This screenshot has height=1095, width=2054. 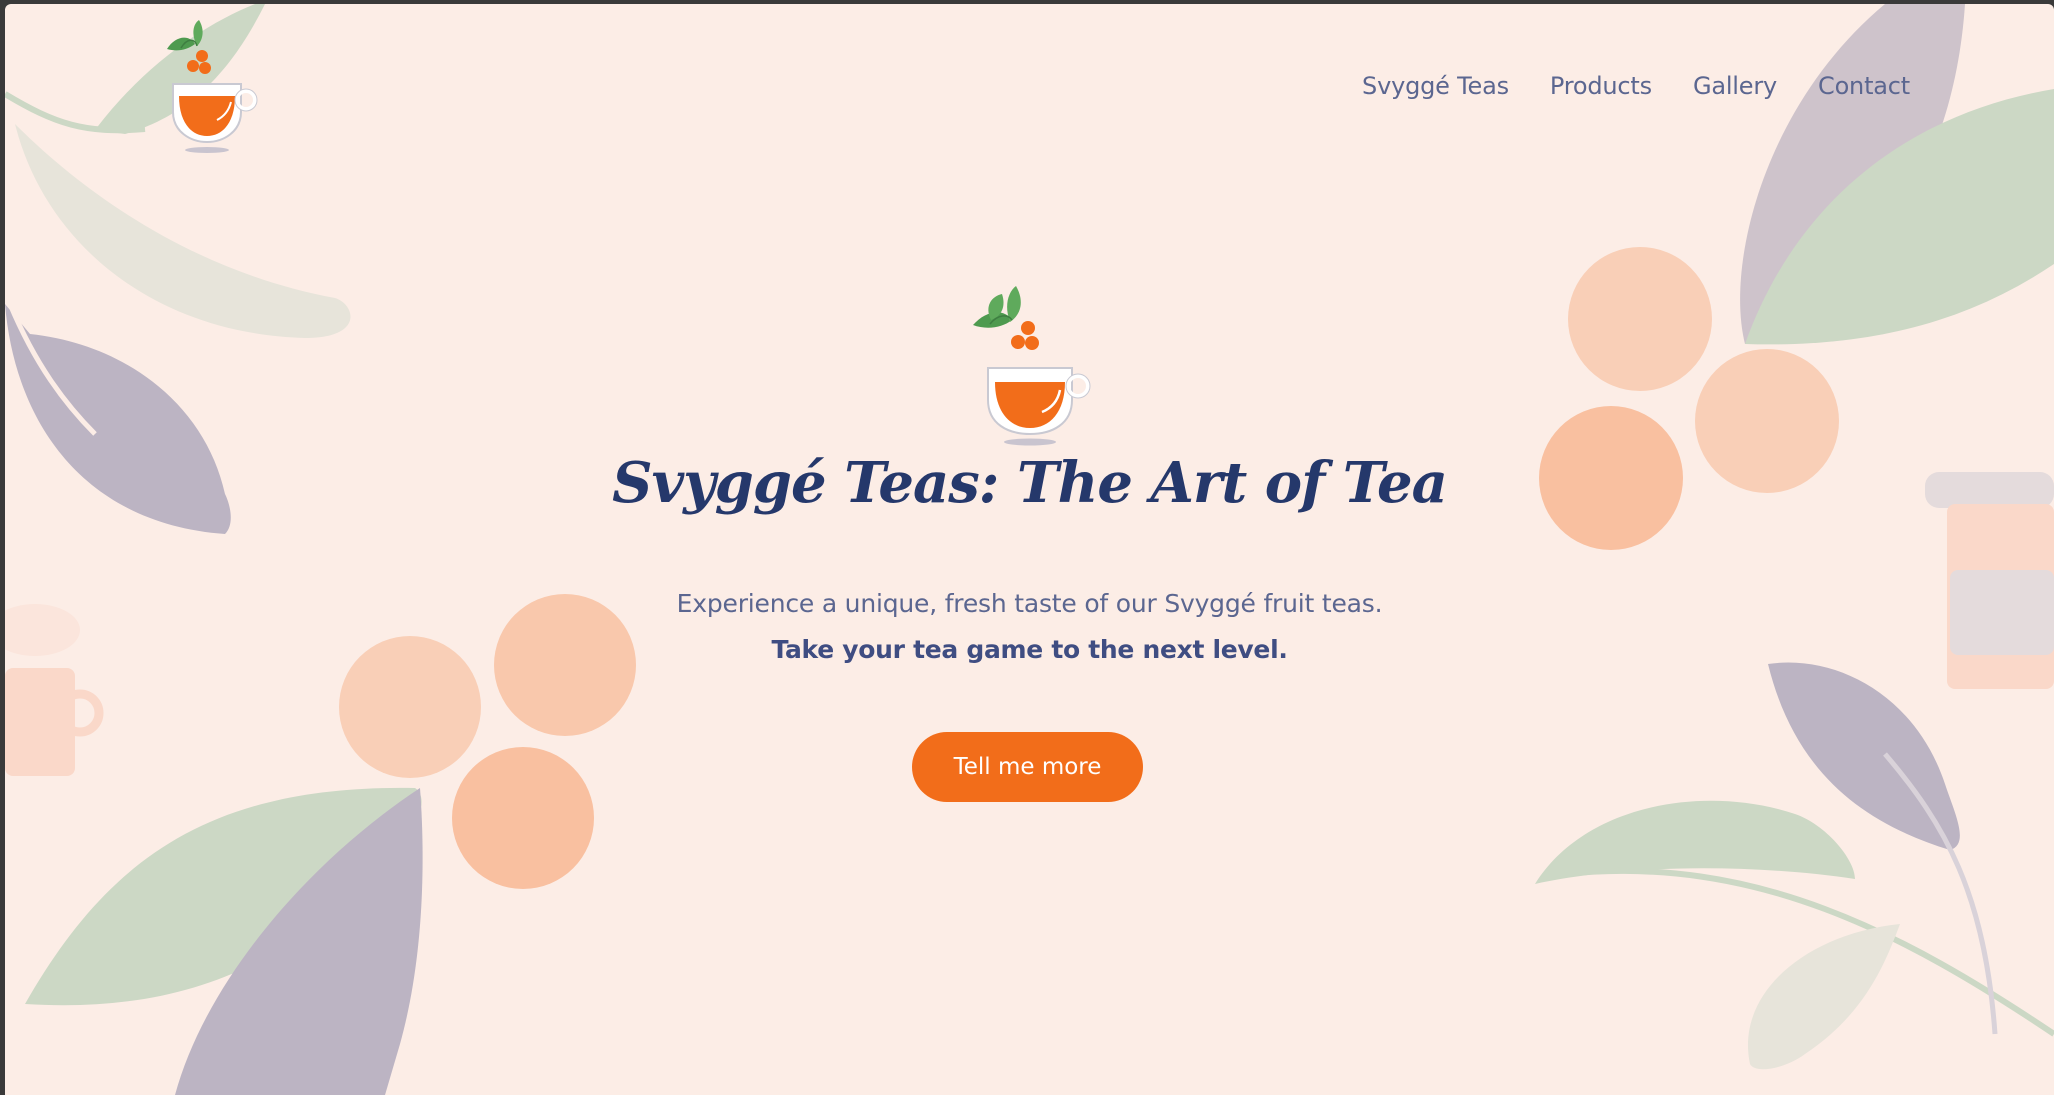 I want to click on tell-me-more-button: Tell me more, so click(x=1027, y=767).